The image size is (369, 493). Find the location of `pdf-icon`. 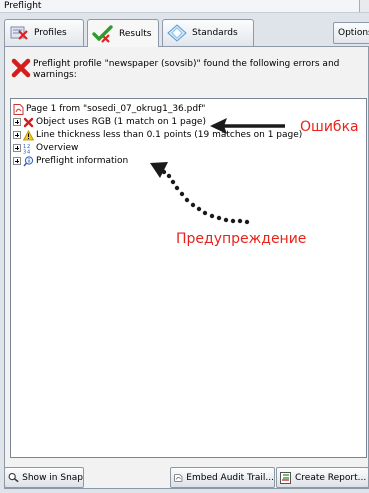

pdf-icon is located at coordinates (18, 109).